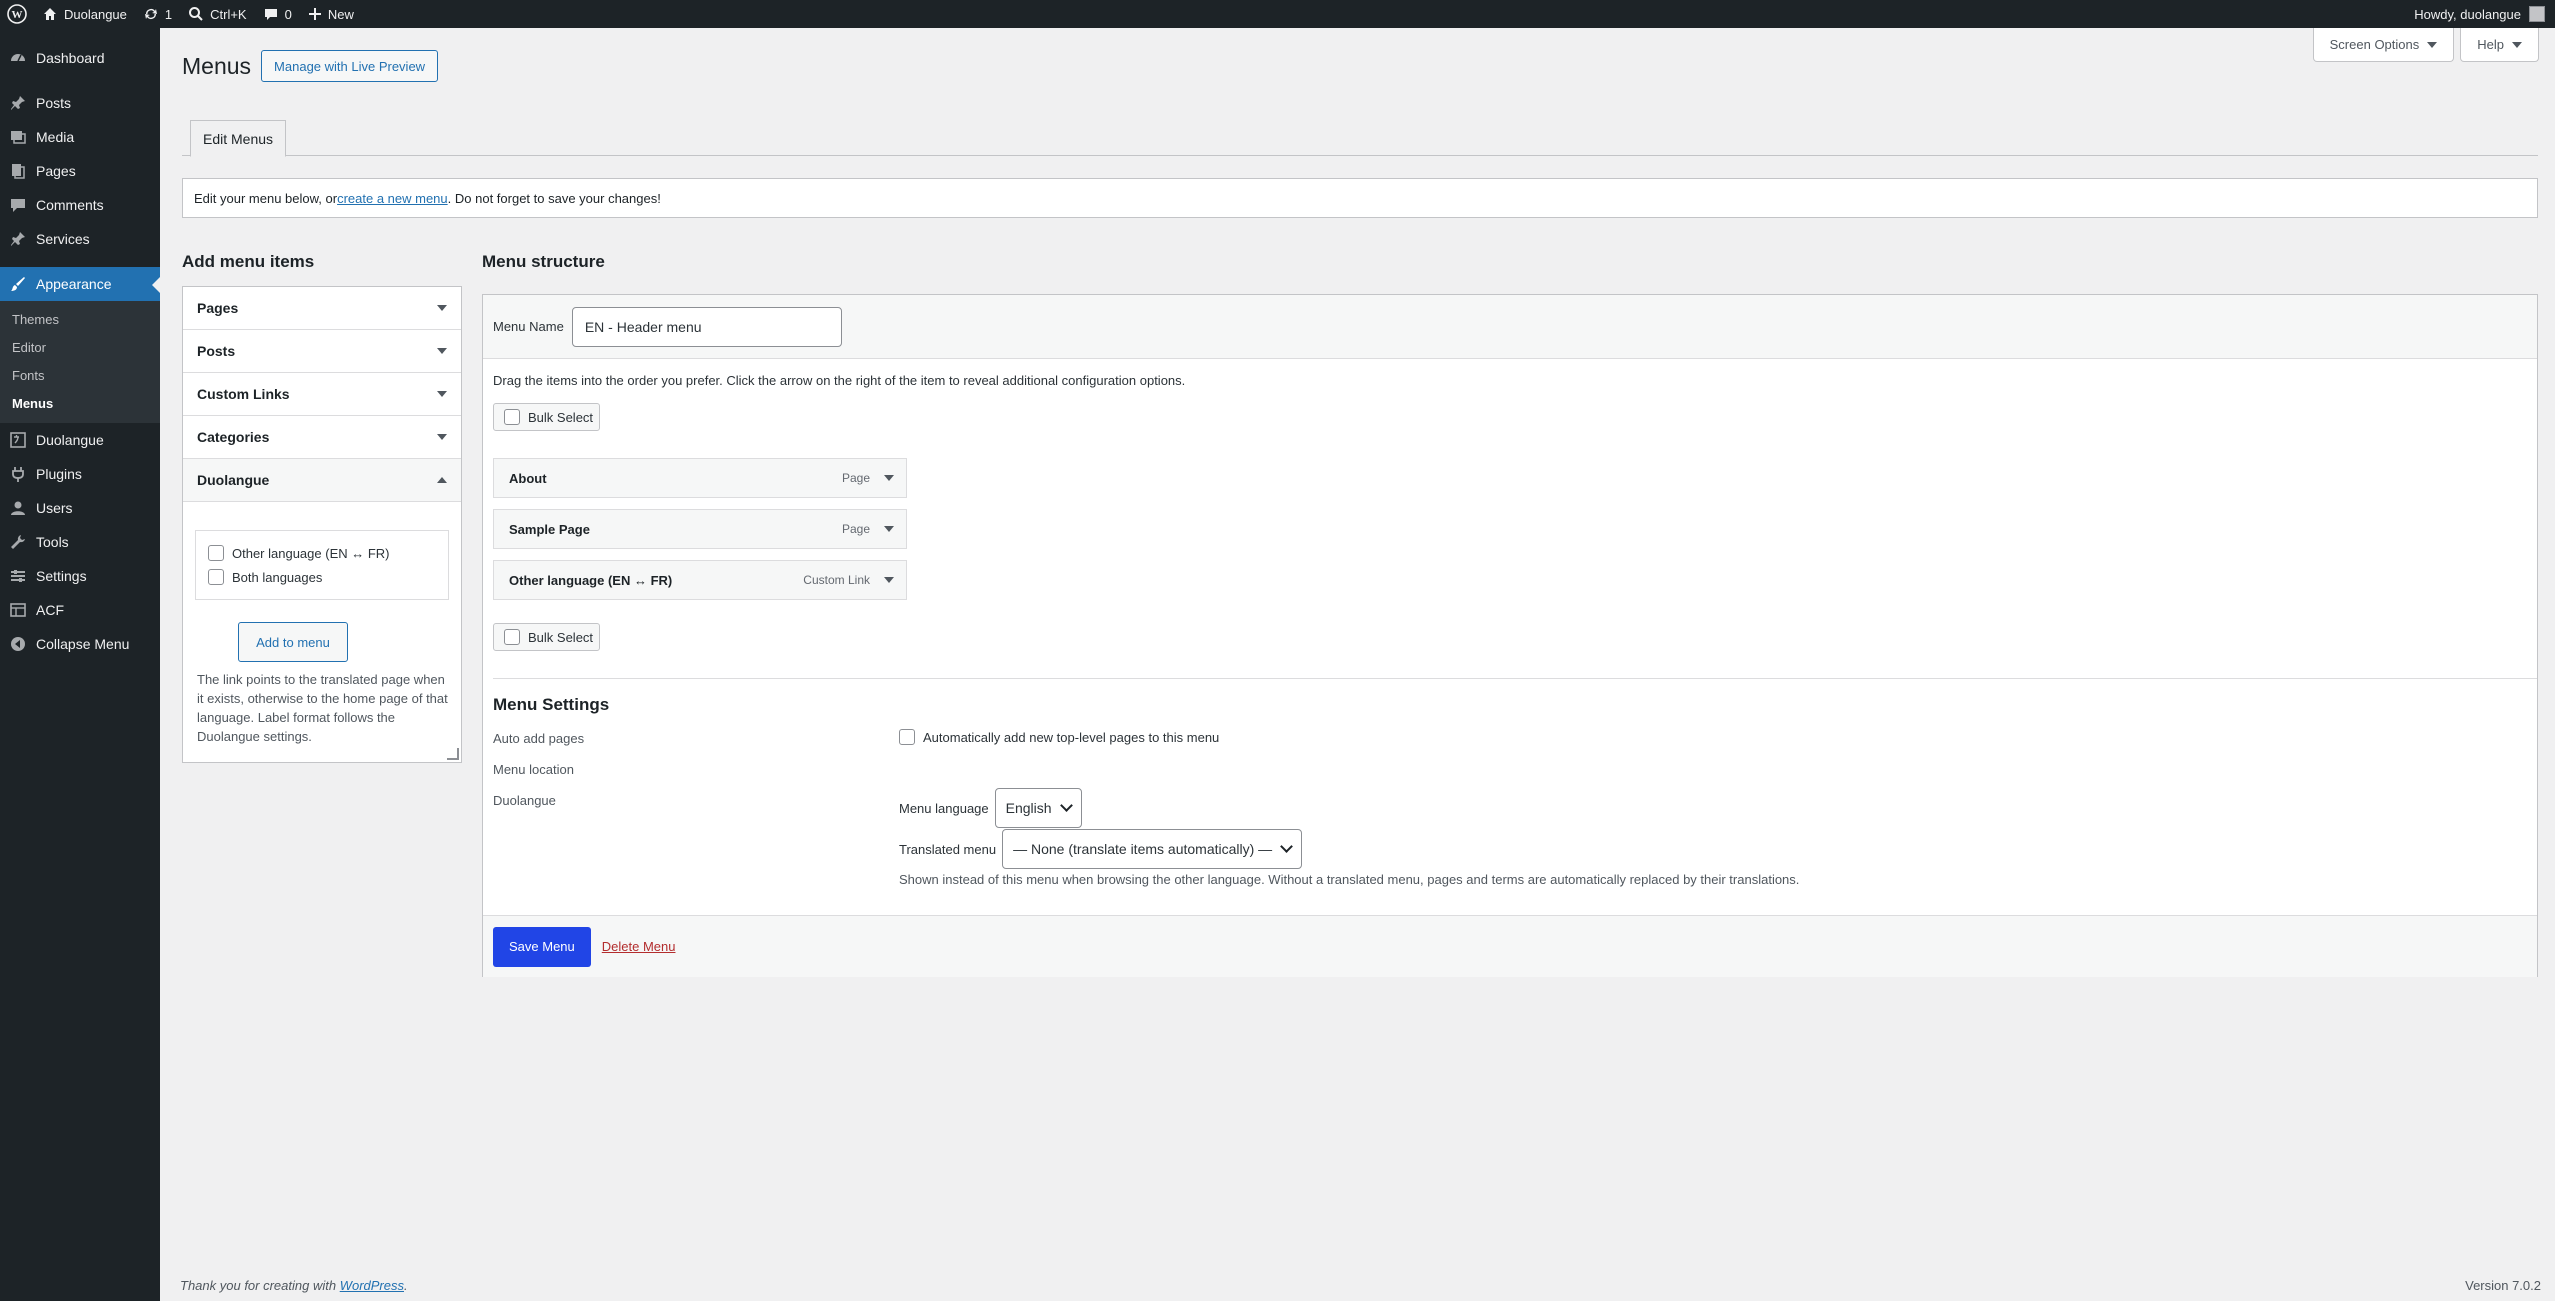  Describe the element at coordinates (372, 1285) in the screenshot. I see `wordpress-link: WordPress` at that location.